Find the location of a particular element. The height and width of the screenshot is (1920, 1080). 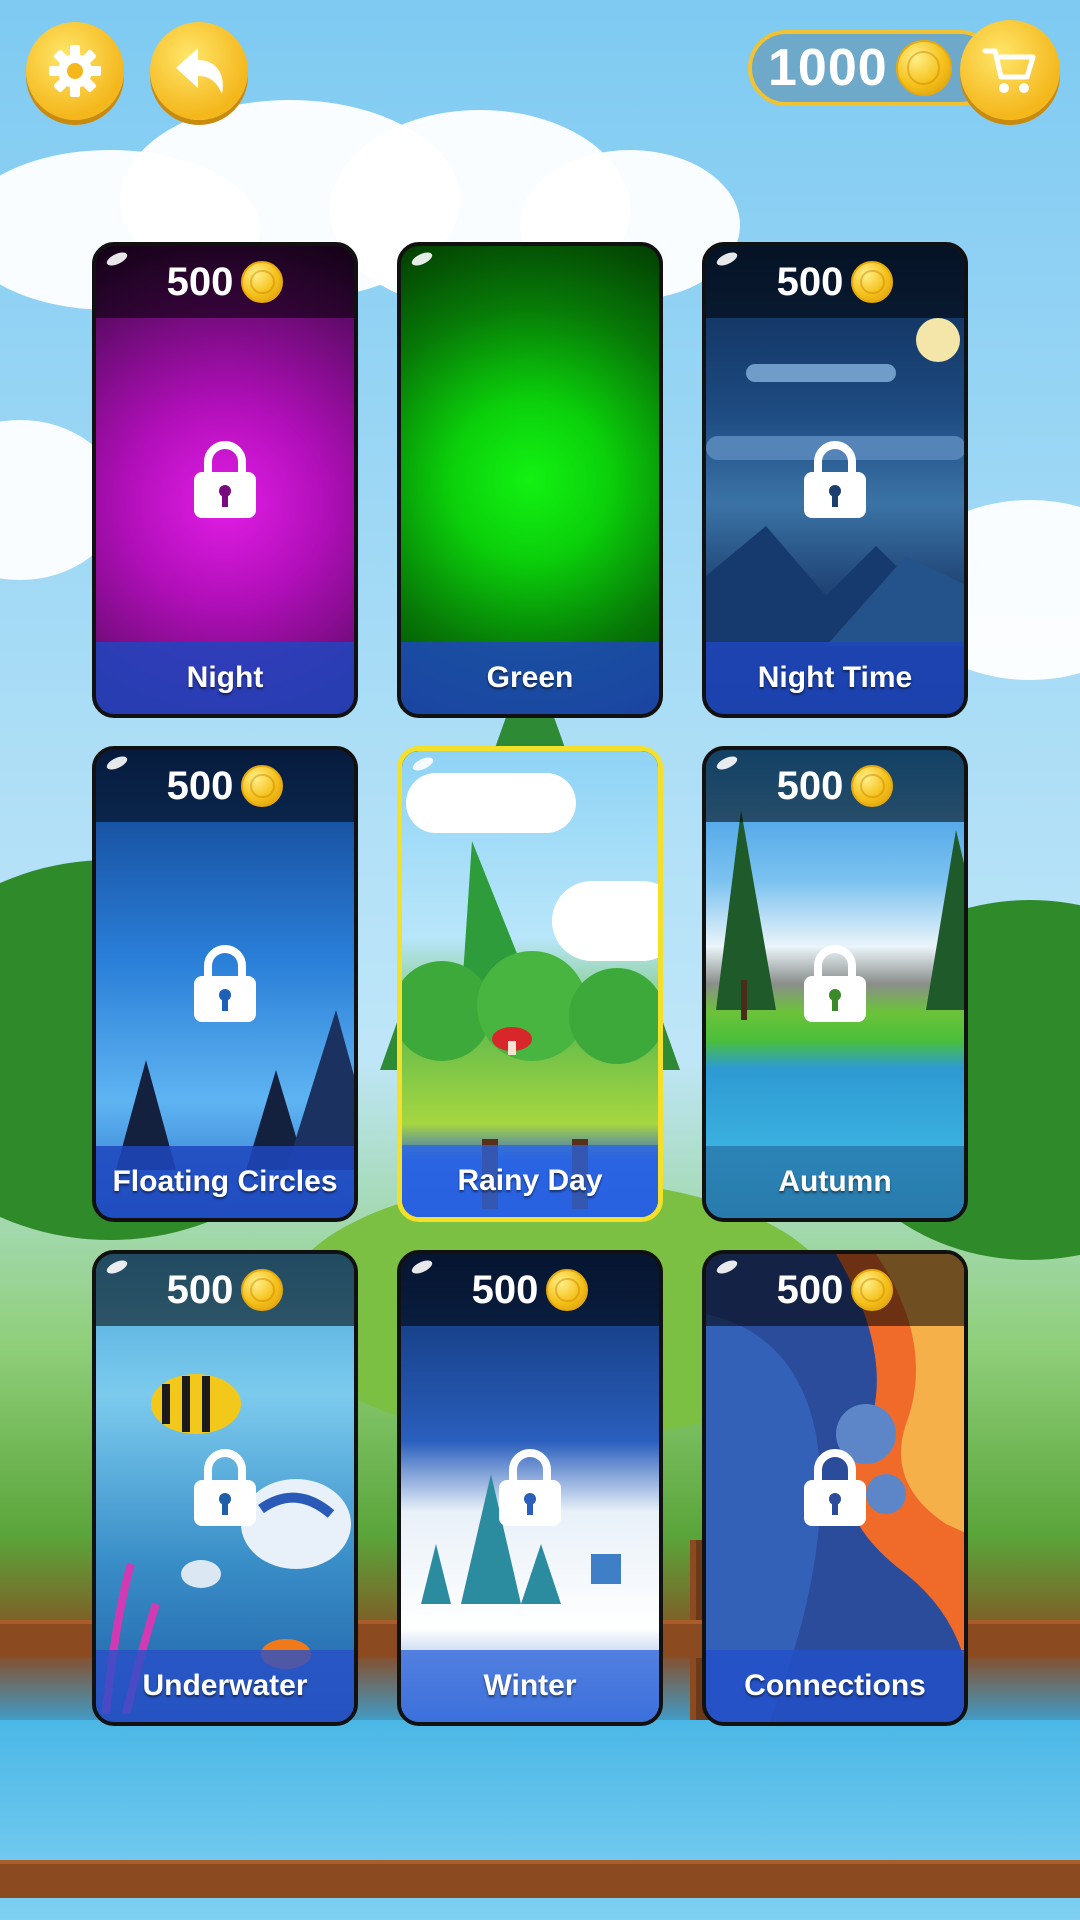

theme-card-night: 500 Night is located at coordinates (225, 480).